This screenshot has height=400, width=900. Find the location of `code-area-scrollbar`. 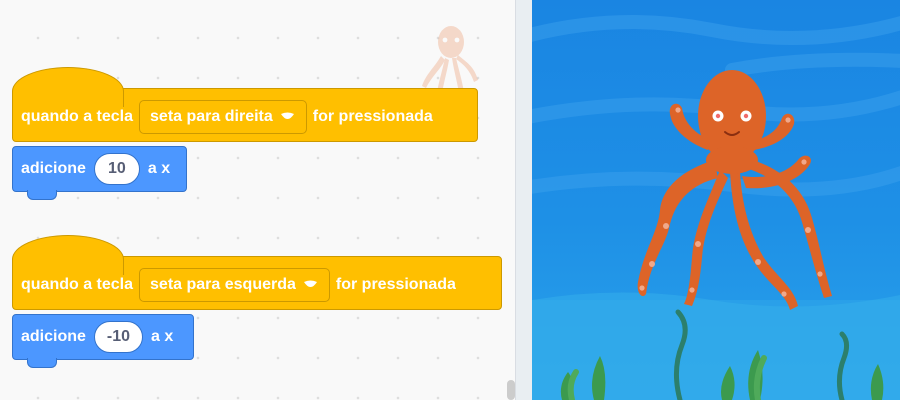

code-area-scrollbar is located at coordinates (511, 390).